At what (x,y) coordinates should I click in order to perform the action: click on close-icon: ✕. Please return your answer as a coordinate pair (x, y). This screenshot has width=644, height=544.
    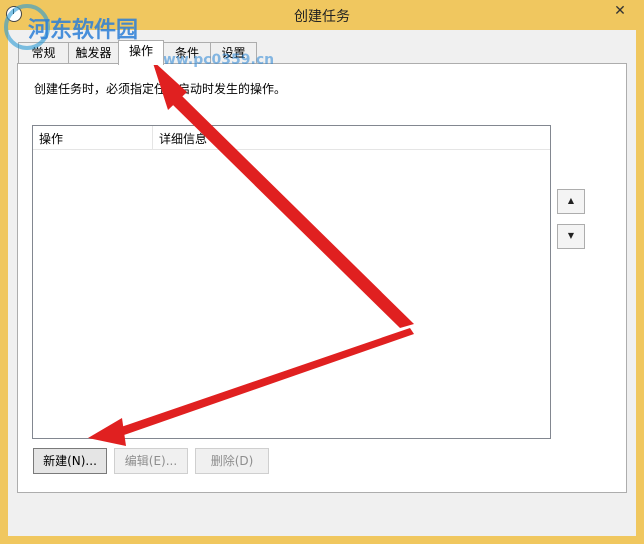
    Looking at the image, I should click on (620, 11).